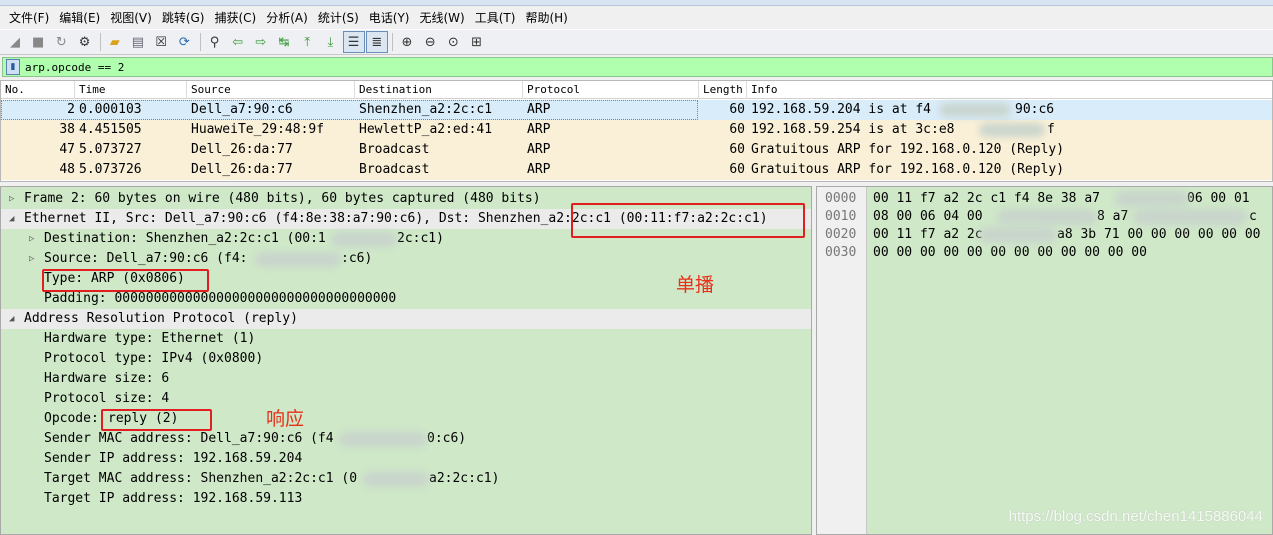  What do you see at coordinates (420, 238) in the screenshot?
I see `tree-item-label-tail: 2c:c1)` at bounding box center [420, 238].